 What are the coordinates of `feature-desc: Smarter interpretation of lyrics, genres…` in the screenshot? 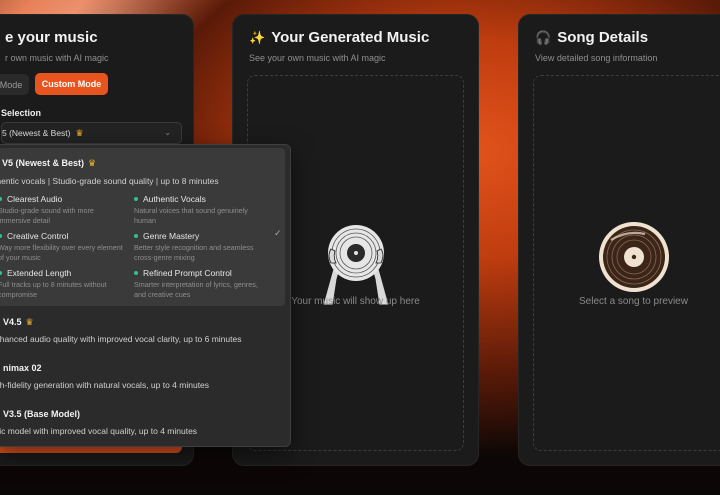 It's located at (196, 290).